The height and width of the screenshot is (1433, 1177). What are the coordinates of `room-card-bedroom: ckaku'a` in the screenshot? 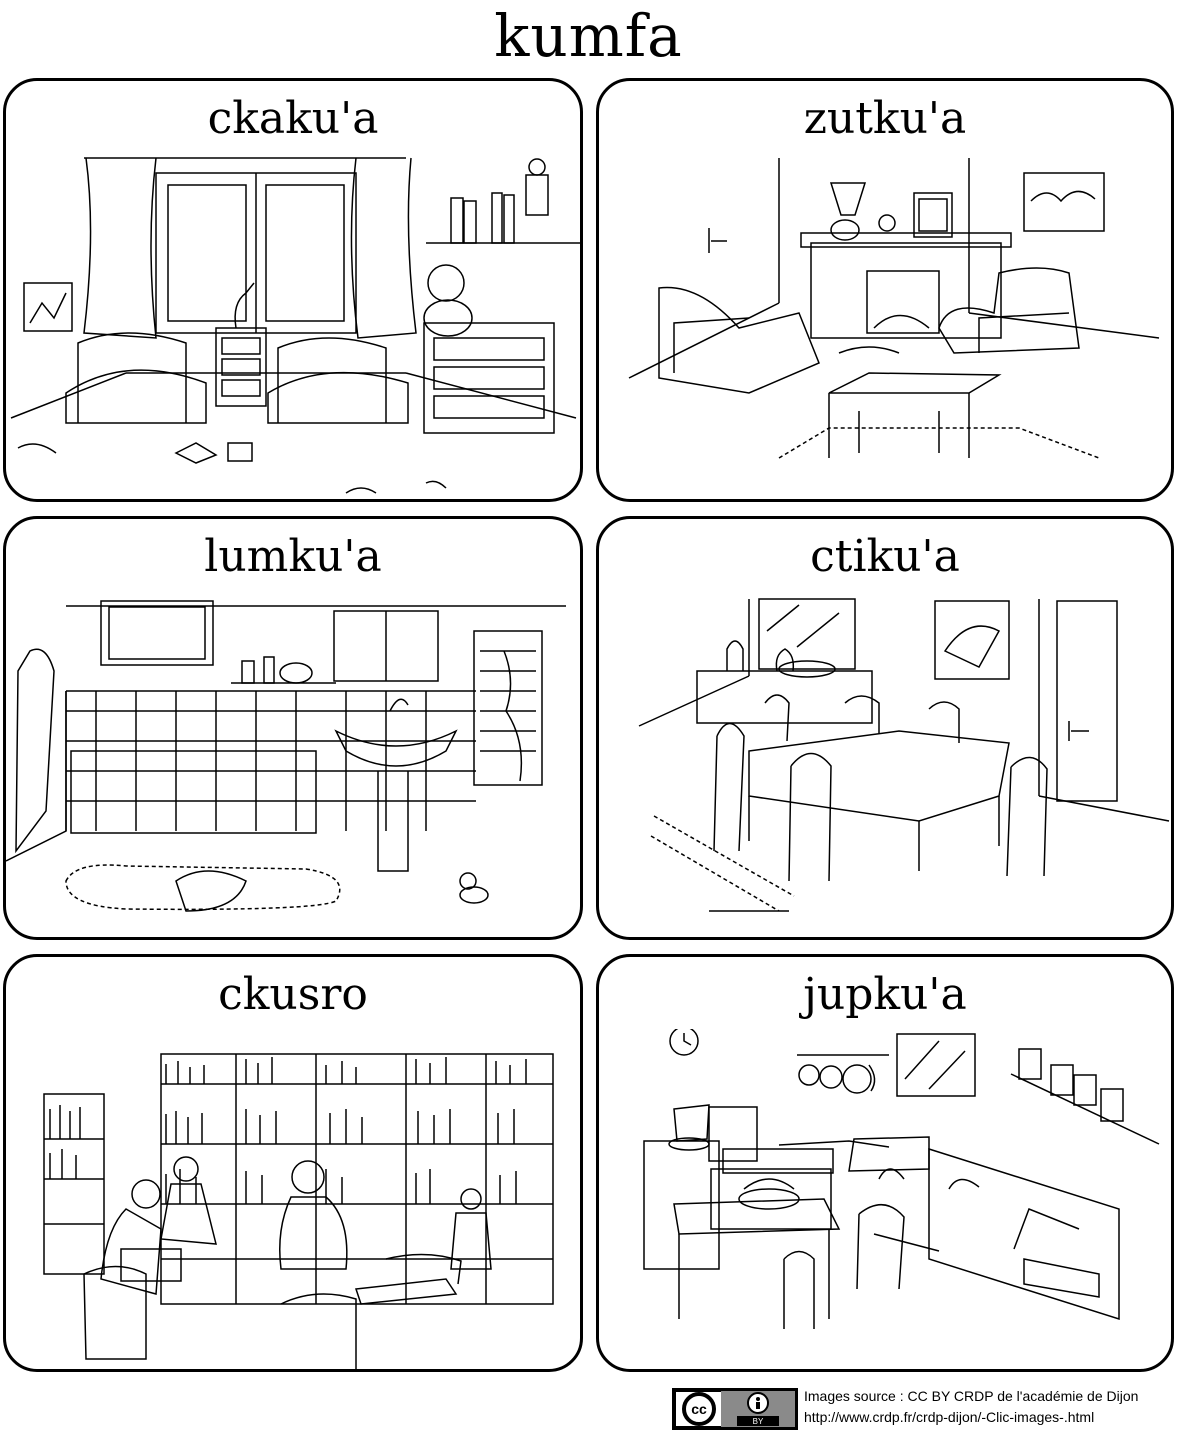 It's located at (293, 290).